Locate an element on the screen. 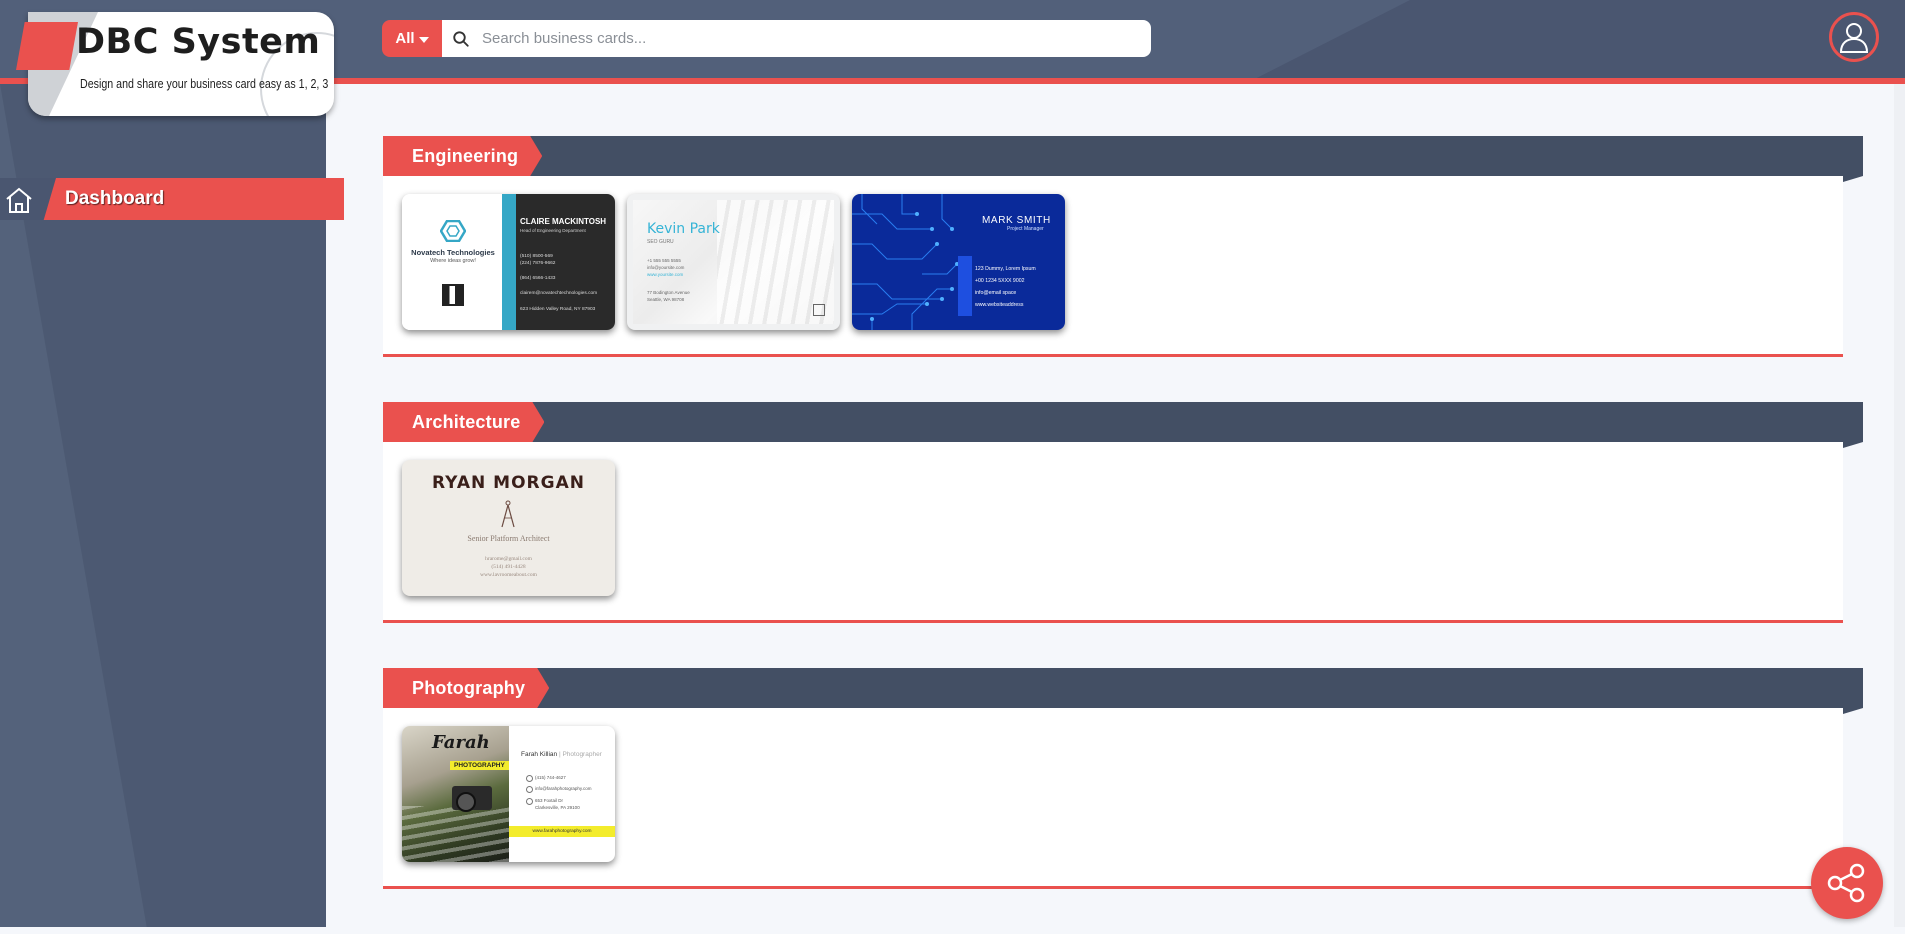  card-role: Head of Engineering Department is located at coordinates (553, 230).